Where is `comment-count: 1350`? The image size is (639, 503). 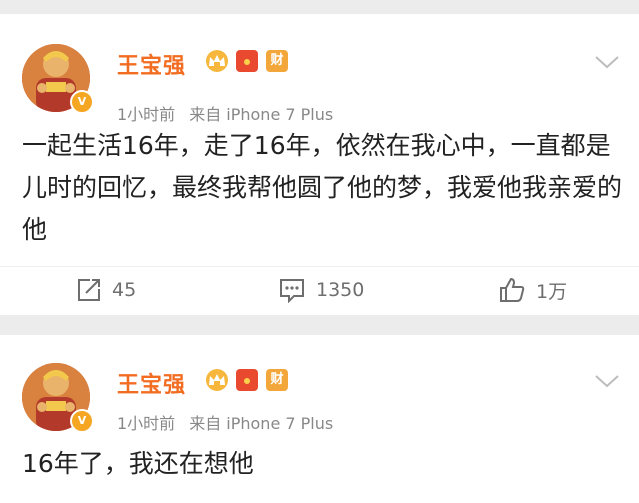 comment-count: 1350 is located at coordinates (340, 290).